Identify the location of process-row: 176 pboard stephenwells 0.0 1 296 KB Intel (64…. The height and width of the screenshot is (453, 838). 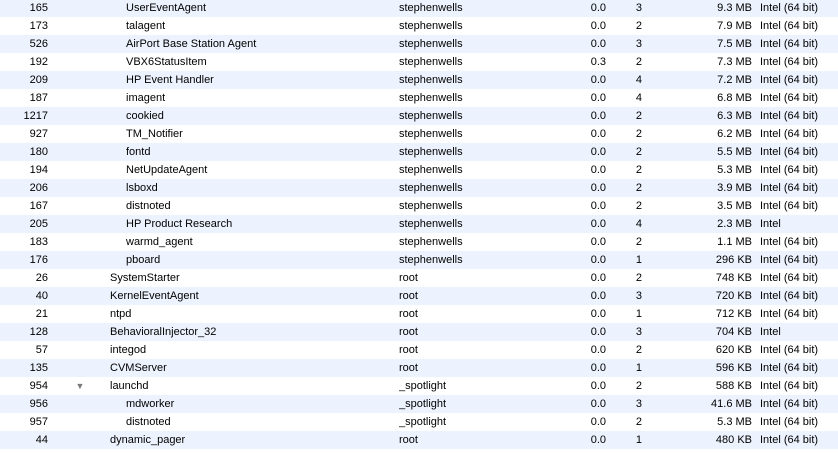
(419, 260).